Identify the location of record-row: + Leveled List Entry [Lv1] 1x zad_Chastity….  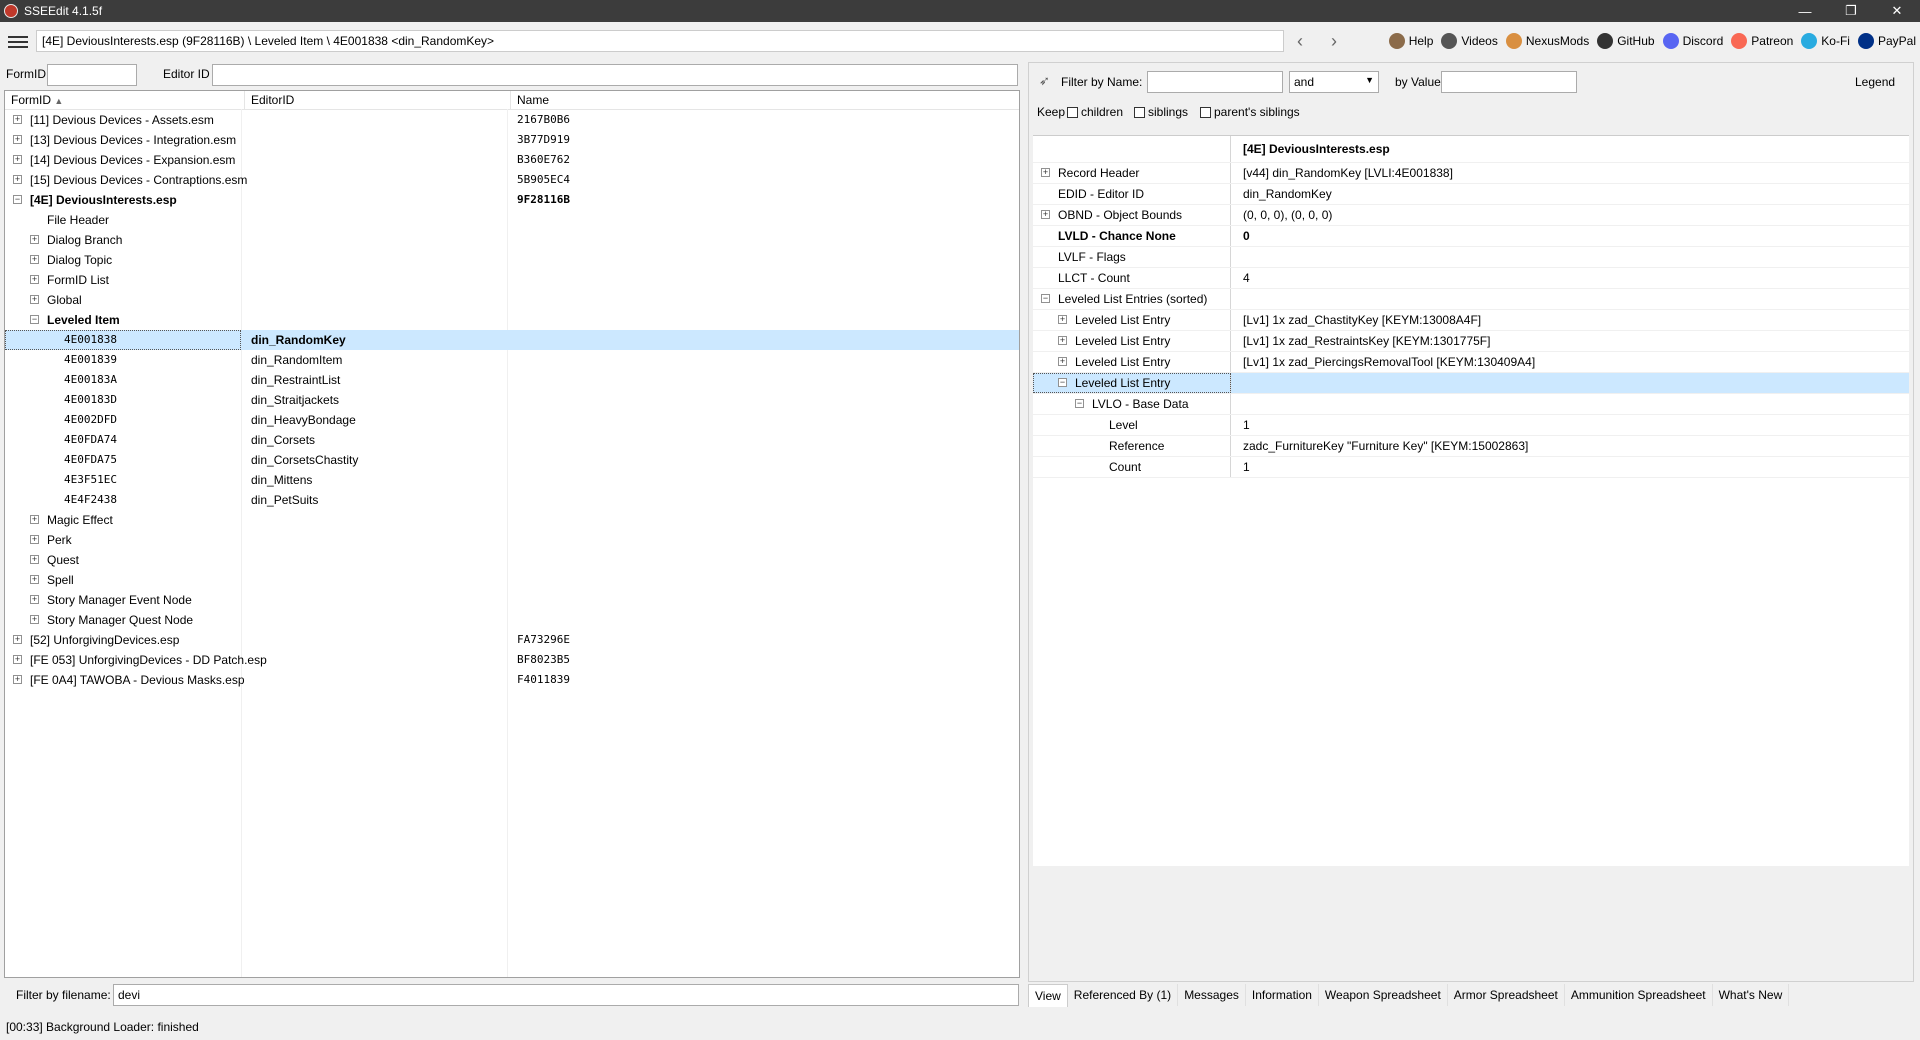
(1471, 320).